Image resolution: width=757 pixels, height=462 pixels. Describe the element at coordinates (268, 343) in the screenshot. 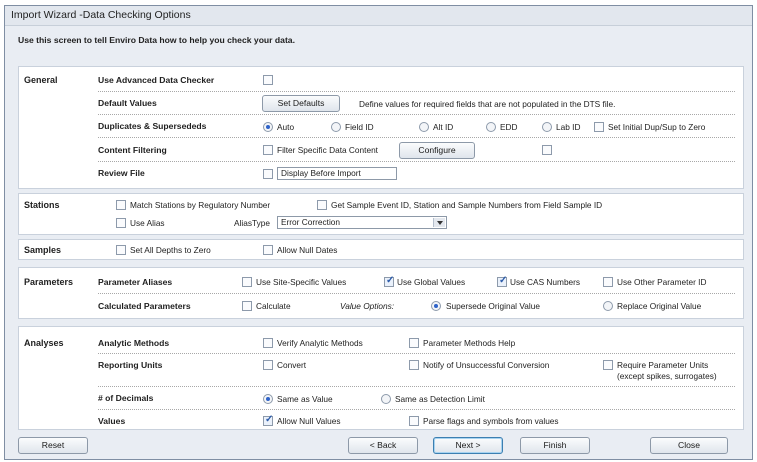

I see `verify-methods-checkbox` at that location.